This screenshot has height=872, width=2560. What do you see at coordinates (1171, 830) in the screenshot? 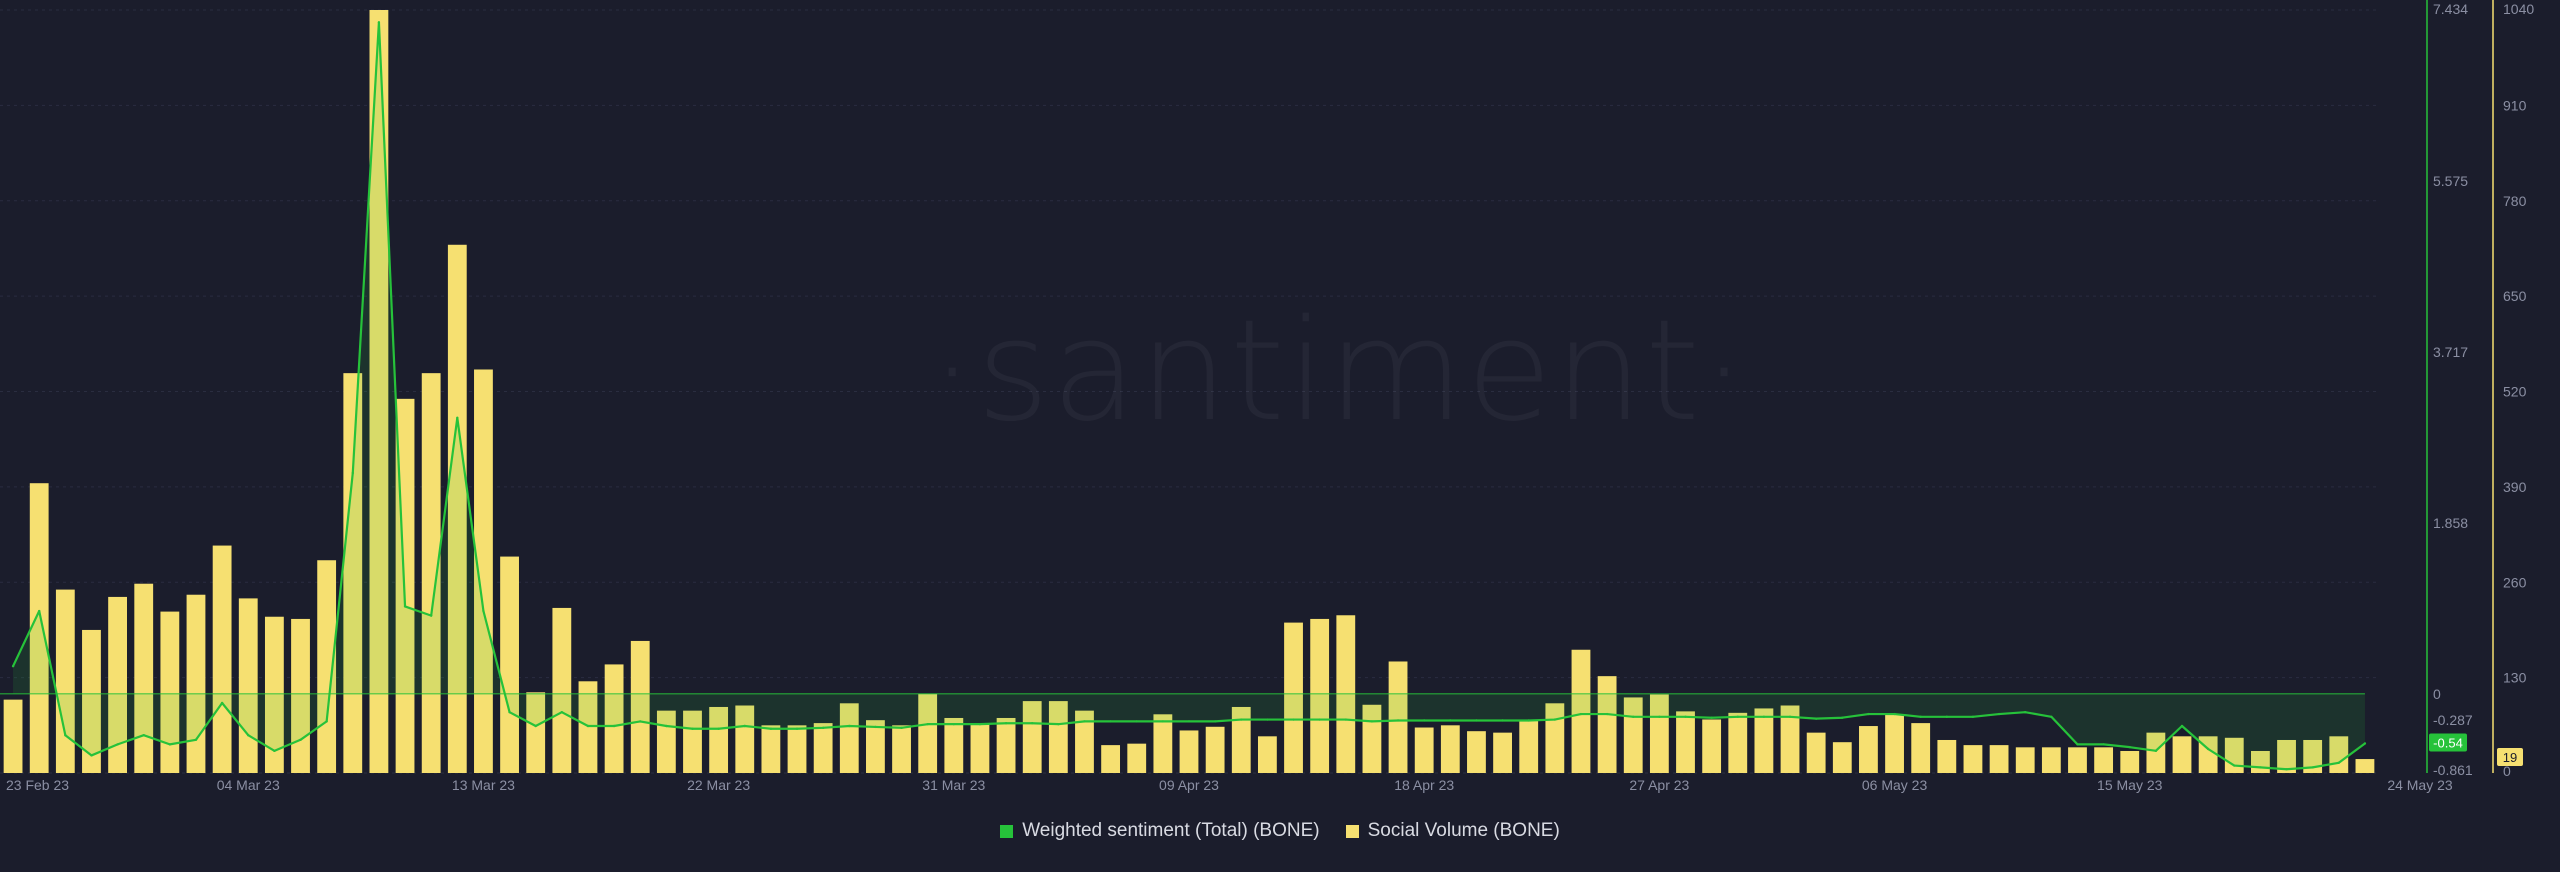
I see `legend-label-sentiment: Weighted sentiment (Total) (BONE)` at bounding box center [1171, 830].